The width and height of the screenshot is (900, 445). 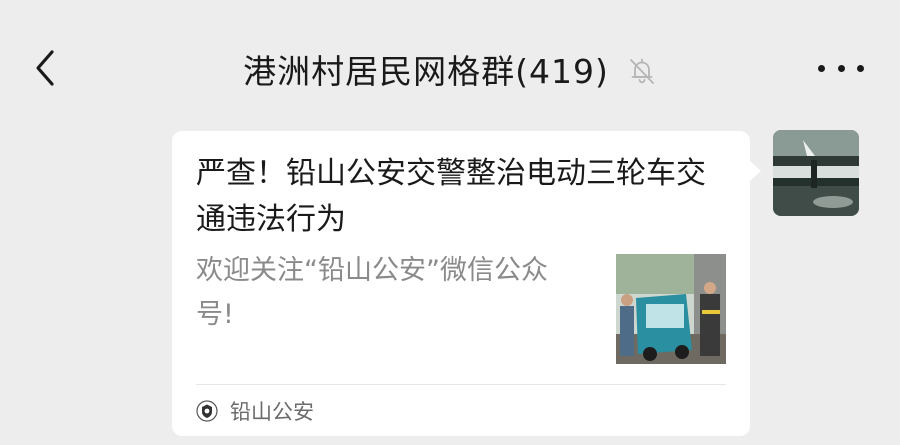 What do you see at coordinates (372, 292) in the screenshot?
I see `article-description: 欢迎关注“铅山公安”微信公众号!` at bounding box center [372, 292].